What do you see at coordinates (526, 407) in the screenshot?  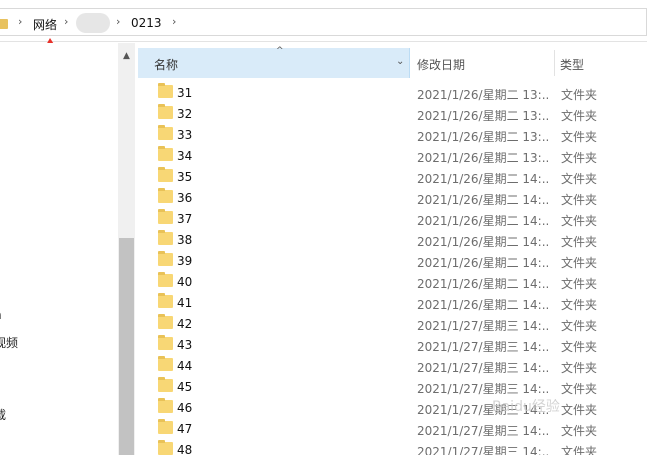 I see `watermark: Baidu经验` at bounding box center [526, 407].